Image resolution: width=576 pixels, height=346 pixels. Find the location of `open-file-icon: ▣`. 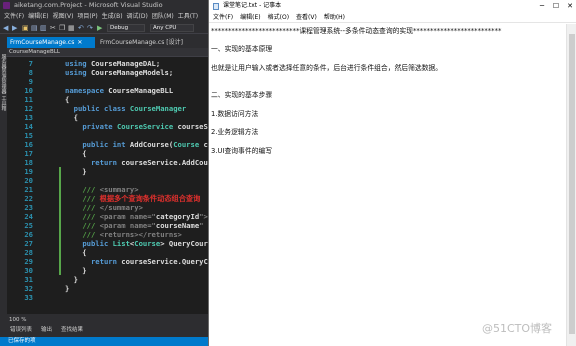

open-file-icon: ▣ is located at coordinates (25, 28).